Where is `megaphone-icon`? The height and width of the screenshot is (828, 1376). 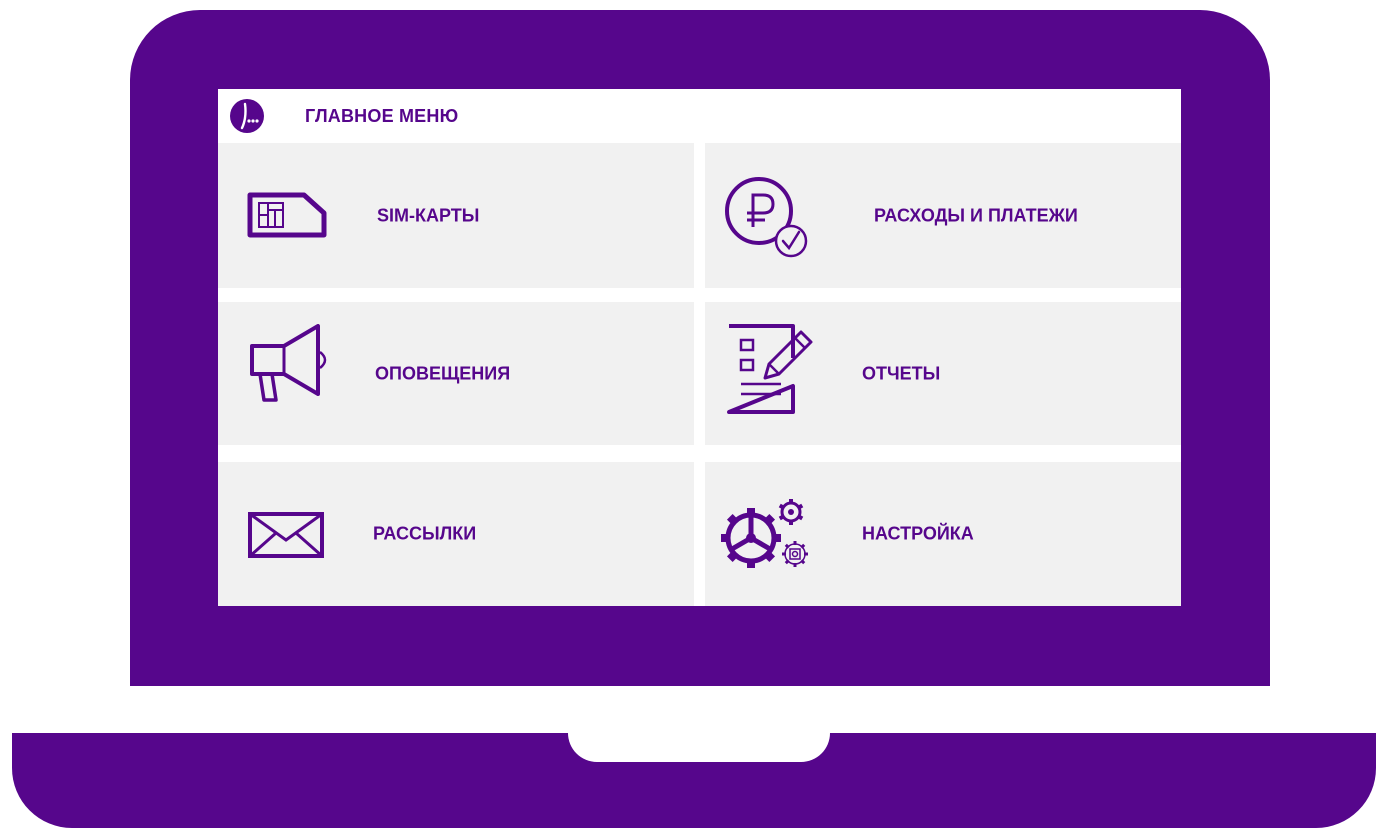 megaphone-icon is located at coordinates (288, 363).